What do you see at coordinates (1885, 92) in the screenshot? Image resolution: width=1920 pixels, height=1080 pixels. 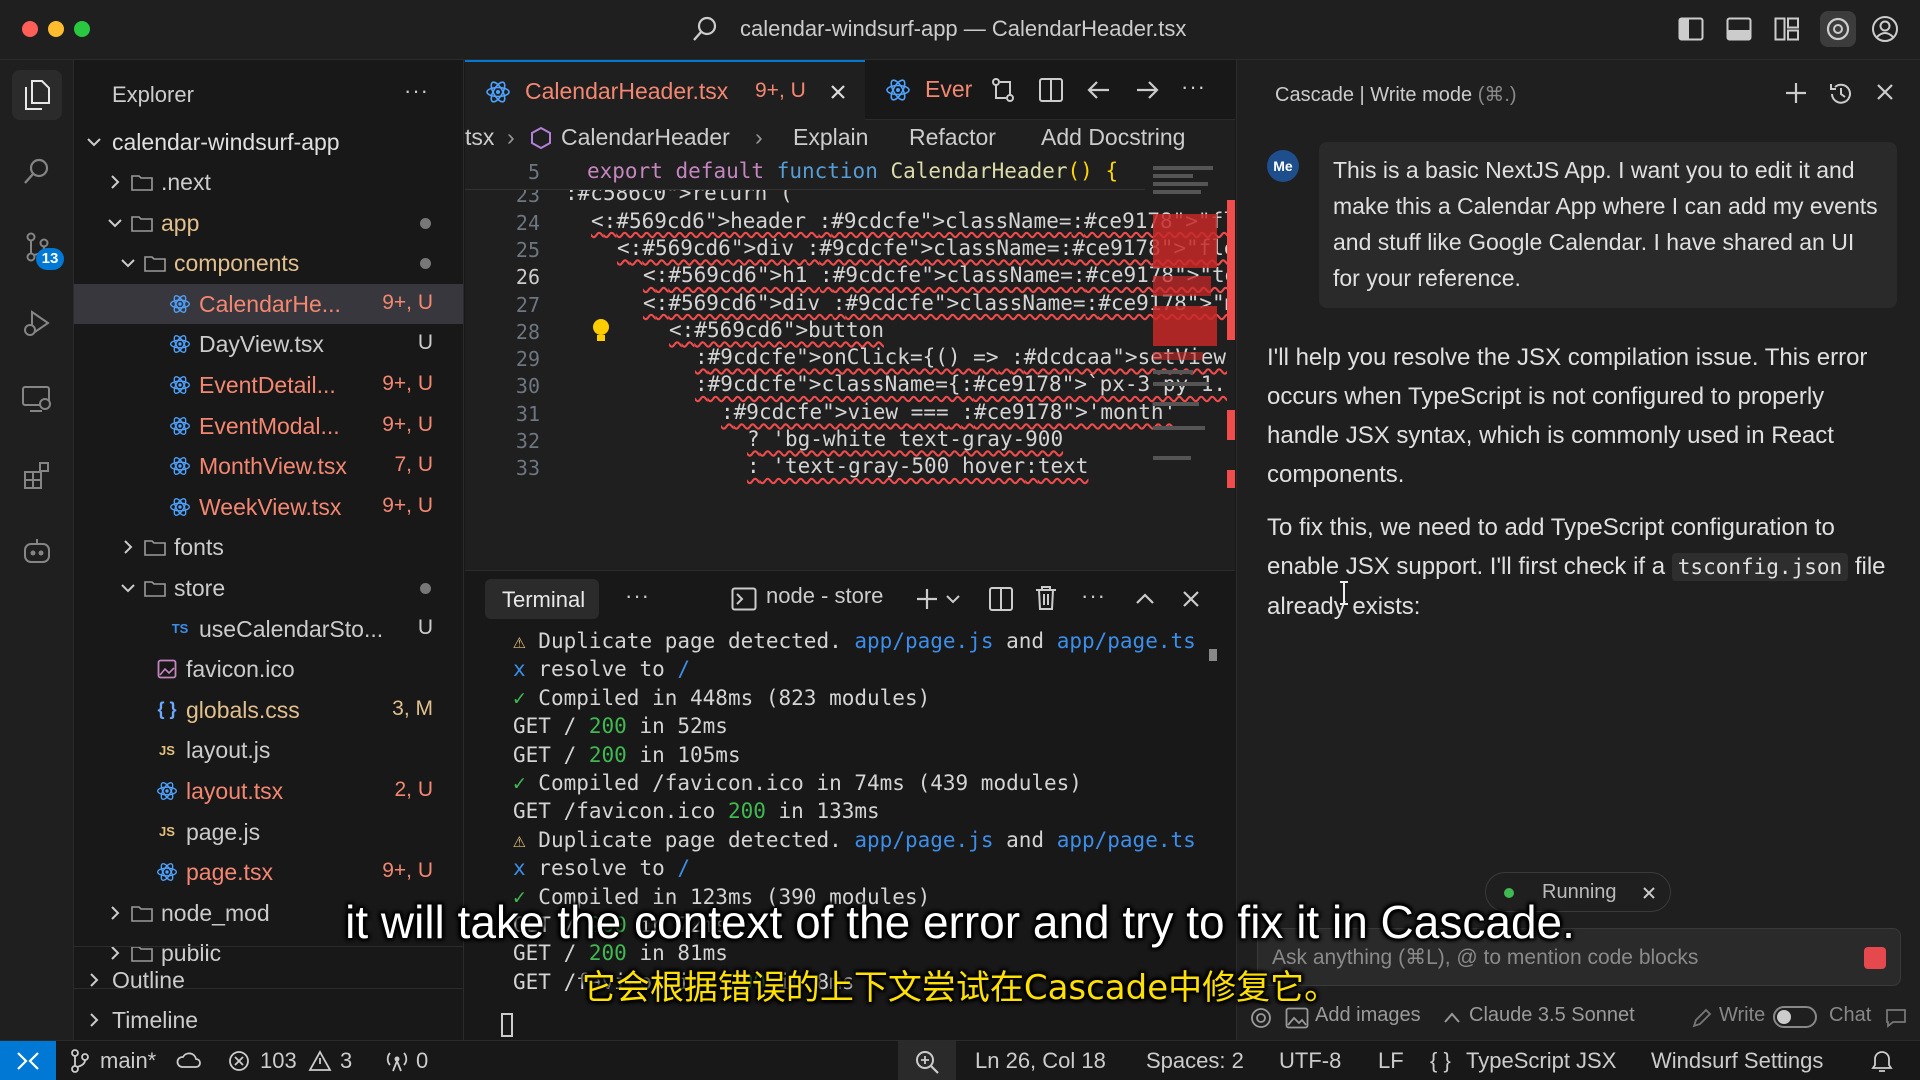 I see `close-cascade-icon` at bounding box center [1885, 92].